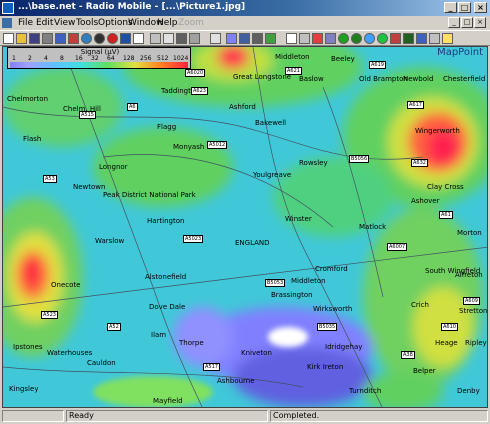 This screenshot has height=424, width=490. Describe the element at coordinates (343, 38) in the screenshot. I see `gps-icon` at that location.